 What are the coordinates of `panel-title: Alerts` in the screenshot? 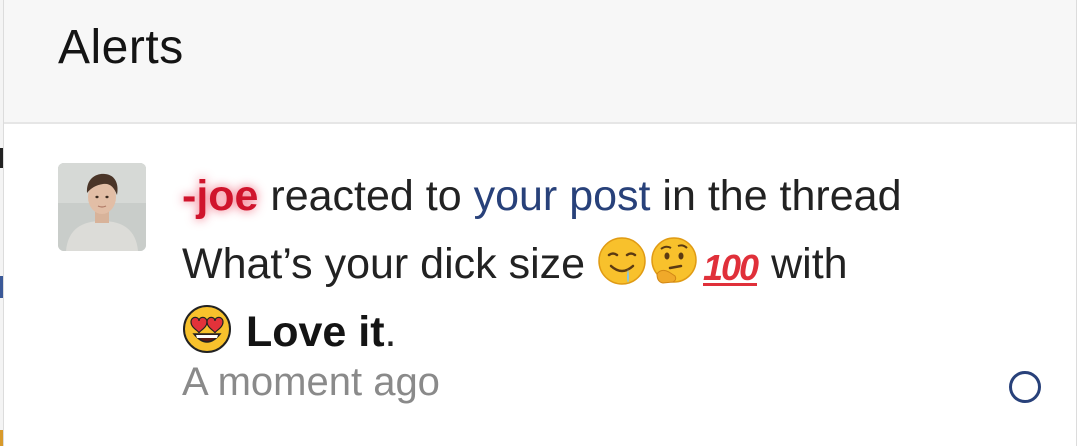 It's located at (121, 47).